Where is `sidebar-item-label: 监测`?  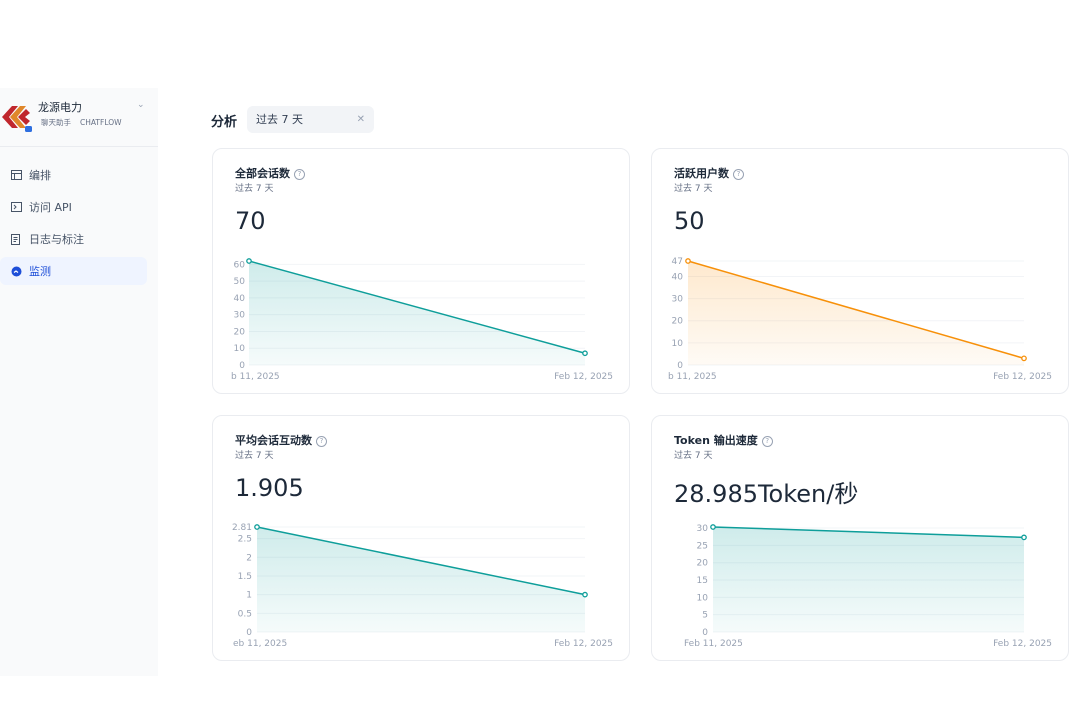 sidebar-item-label: 监测 is located at coordinates (40, 271).